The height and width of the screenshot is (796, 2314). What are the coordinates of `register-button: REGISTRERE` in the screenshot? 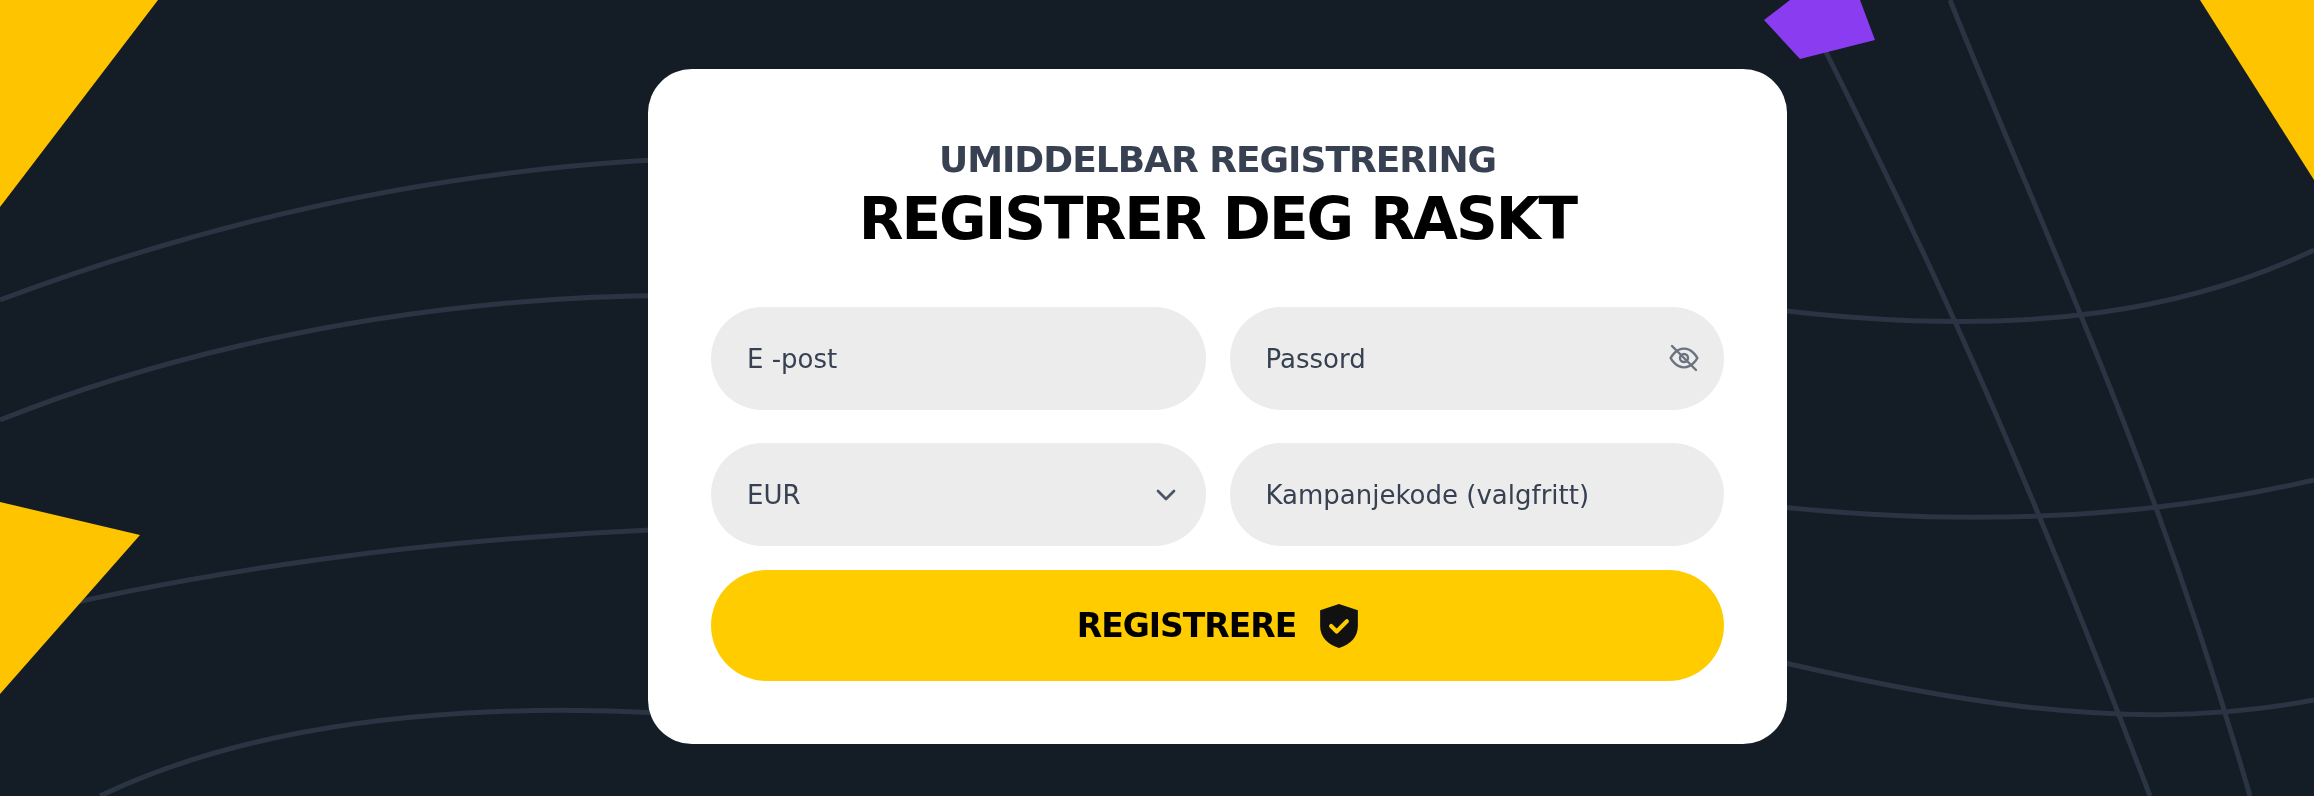 It's located at (1217, 625).